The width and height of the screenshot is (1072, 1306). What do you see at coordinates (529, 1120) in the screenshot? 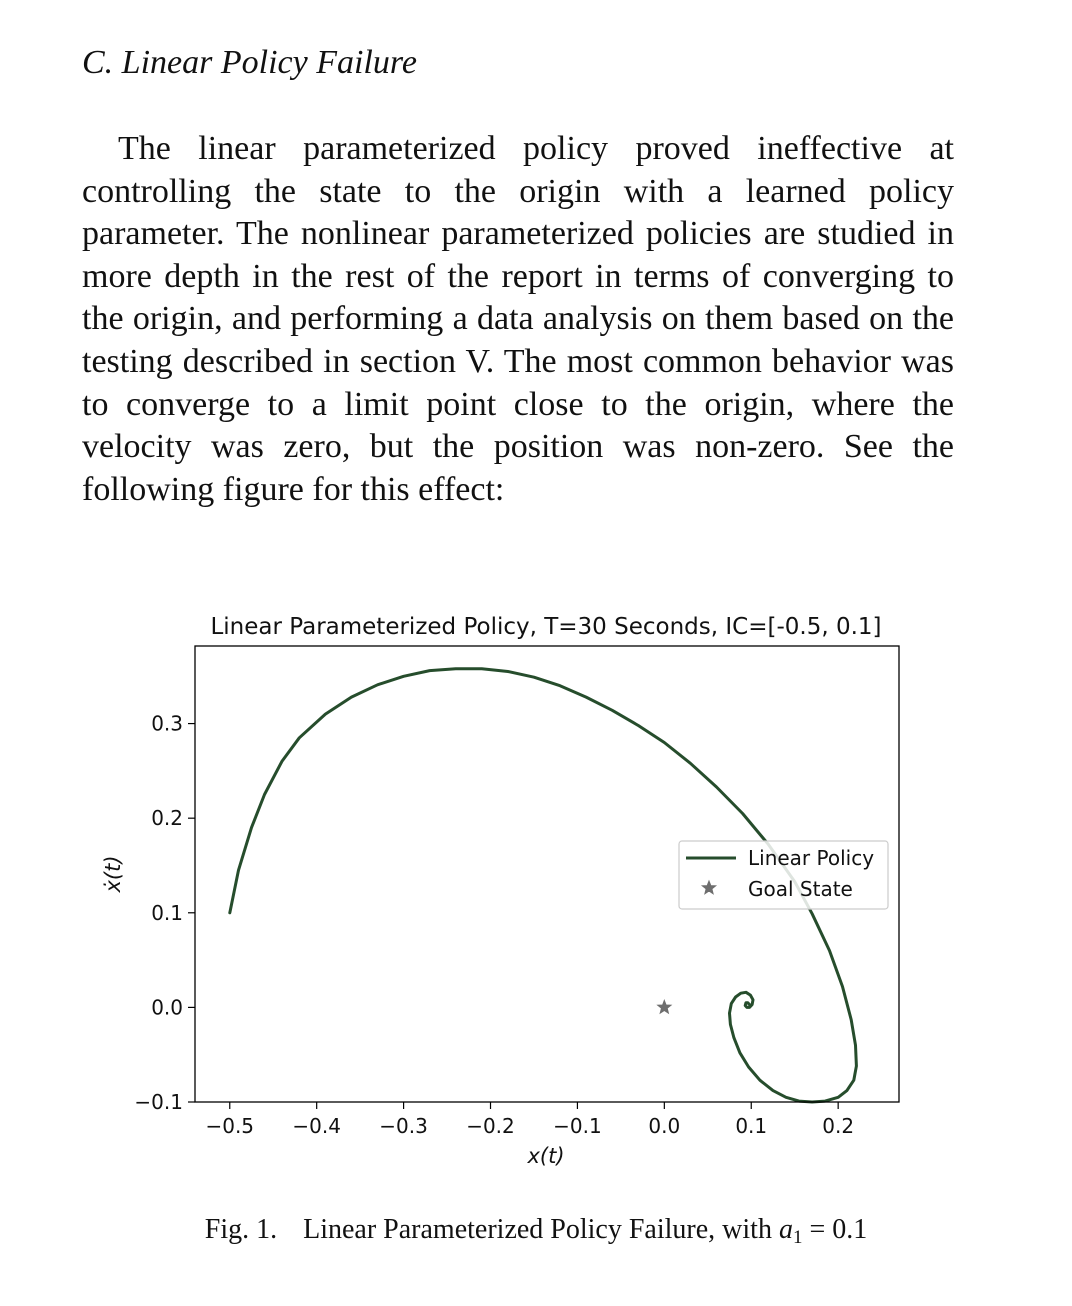
I see `x-ticks: −0.5 −0.4 −0.3 −0.2 −0.1 0.0 0.1 0.2` at bounding box center [529, 1120].